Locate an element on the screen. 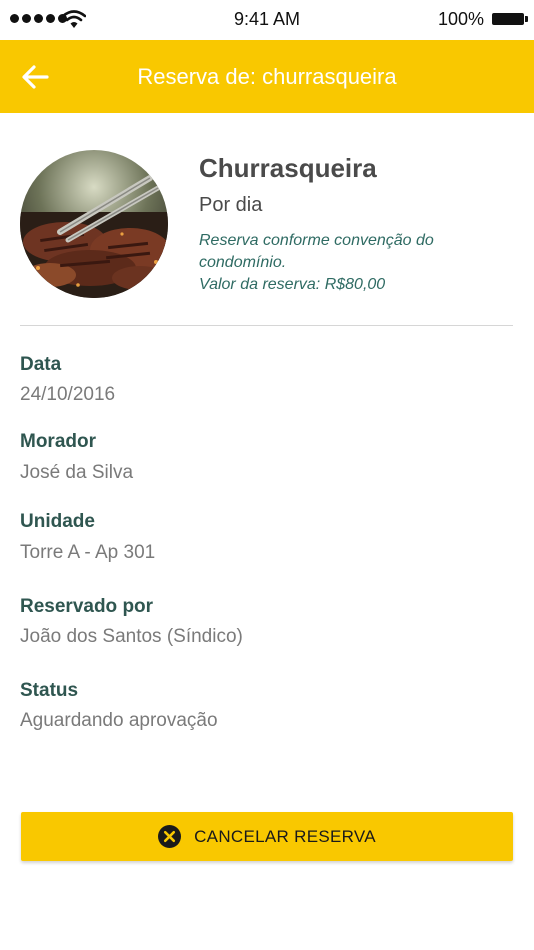 This screenshot has height=950, width=534. reserved-by-value: João dos Santos (Síndico) is located at coordinates (131, 636).